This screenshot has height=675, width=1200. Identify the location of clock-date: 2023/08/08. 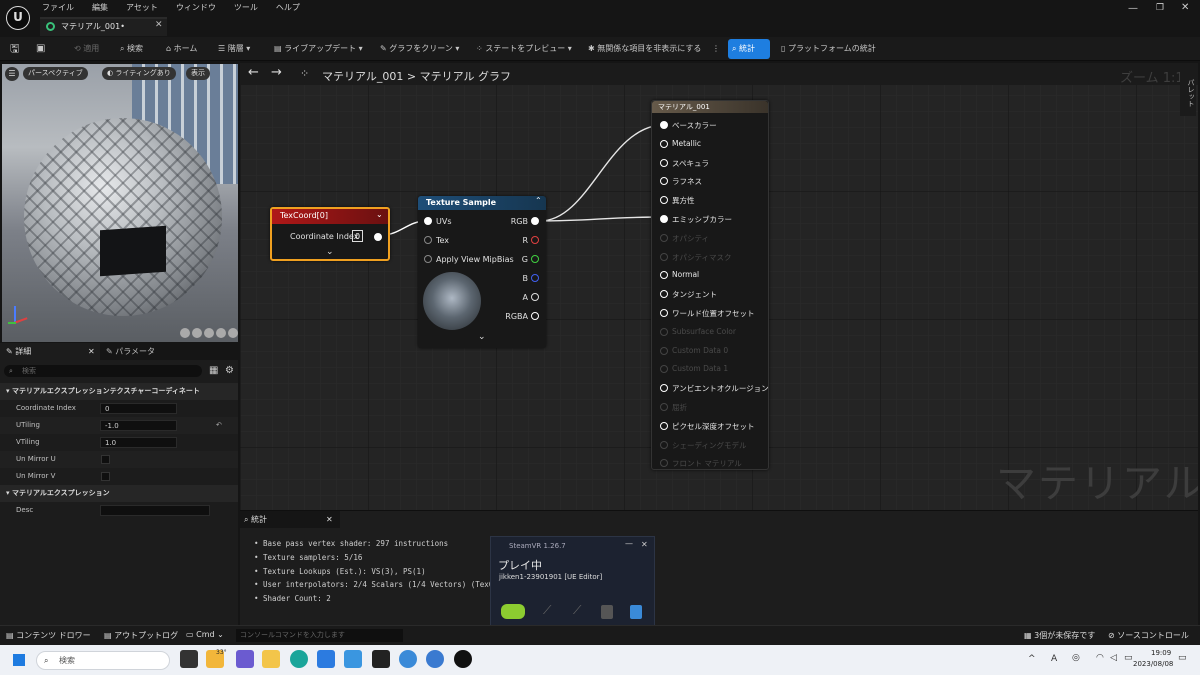
(1153, 664).